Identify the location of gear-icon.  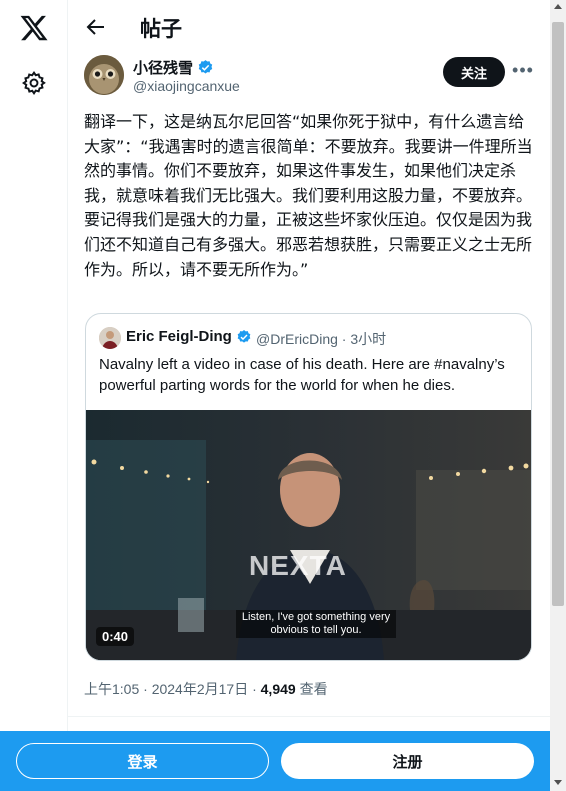
(34, 83).